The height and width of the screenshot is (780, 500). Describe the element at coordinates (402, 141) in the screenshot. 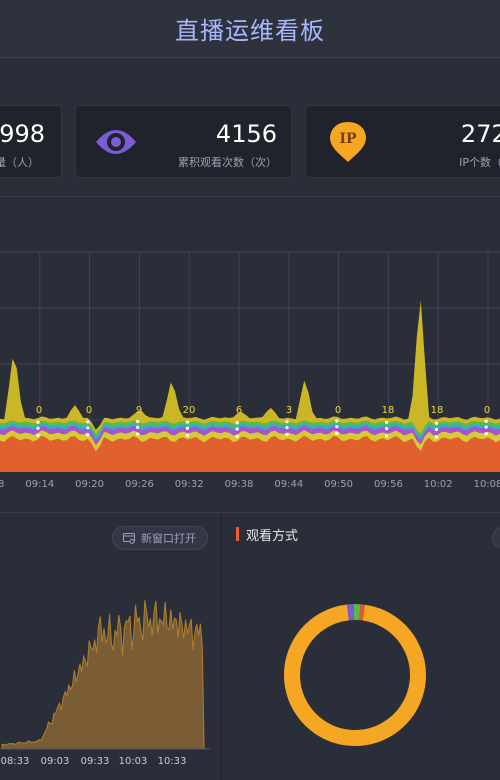

I see `stat-card-ip: IP 2726 IP个数（个）` at that location.